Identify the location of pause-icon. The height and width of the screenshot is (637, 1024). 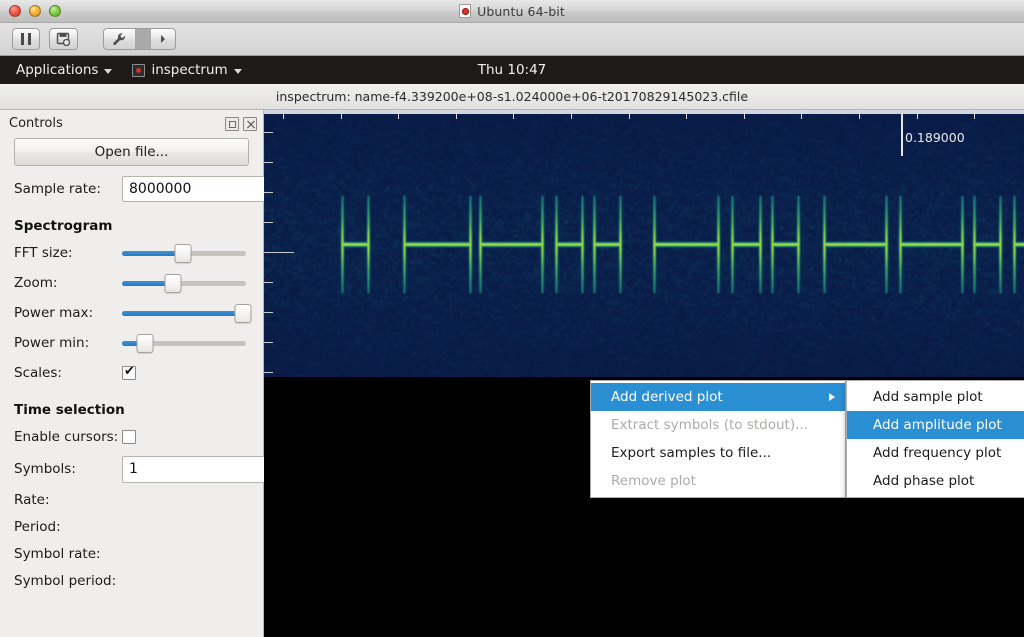
(26, 39).